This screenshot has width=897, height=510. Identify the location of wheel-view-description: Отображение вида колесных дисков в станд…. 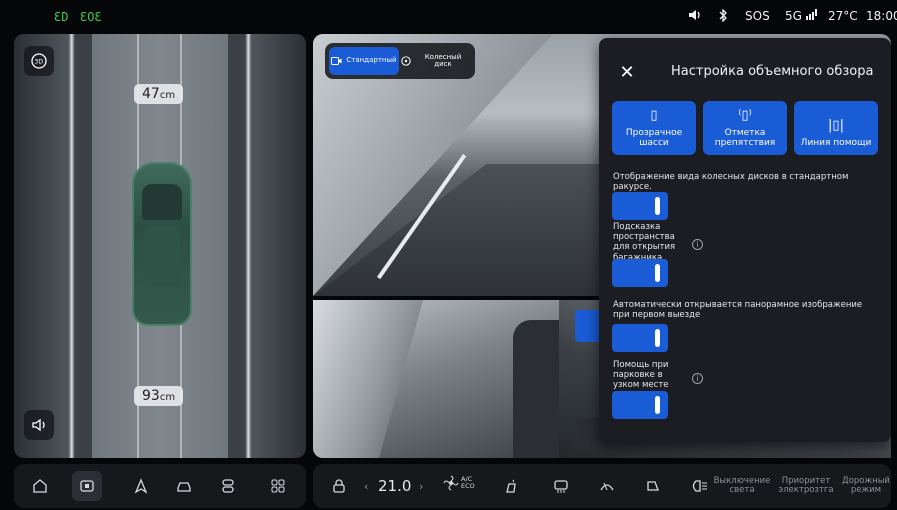
(731, 182).